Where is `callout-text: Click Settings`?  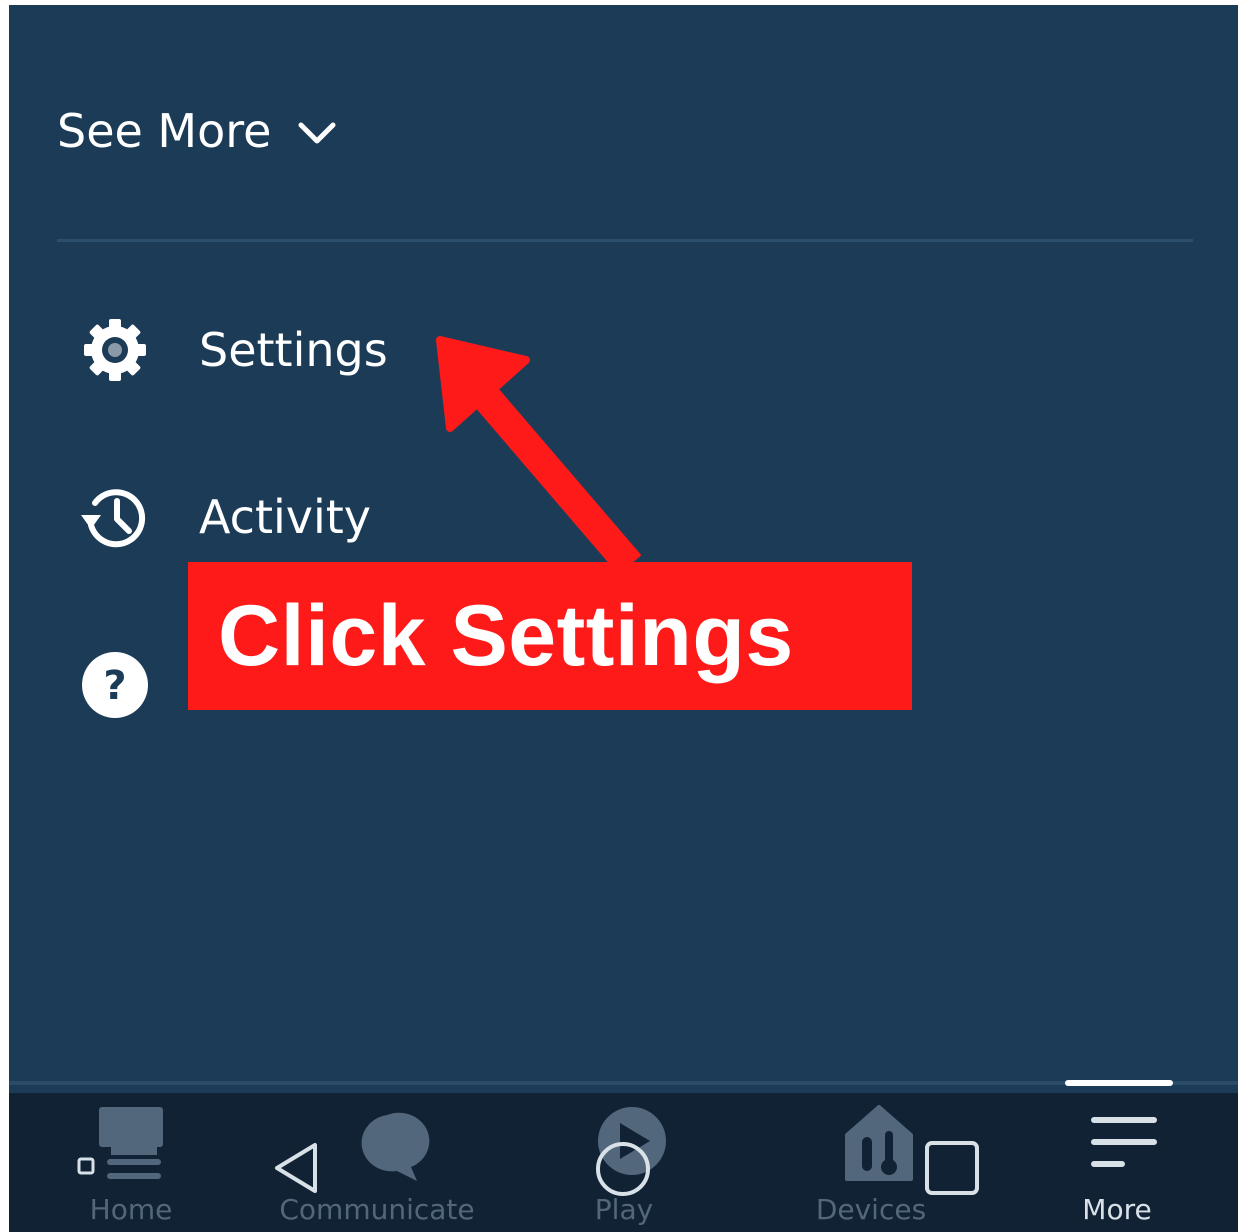 callout-text: Click Settings is located at coordinates (506, 635).